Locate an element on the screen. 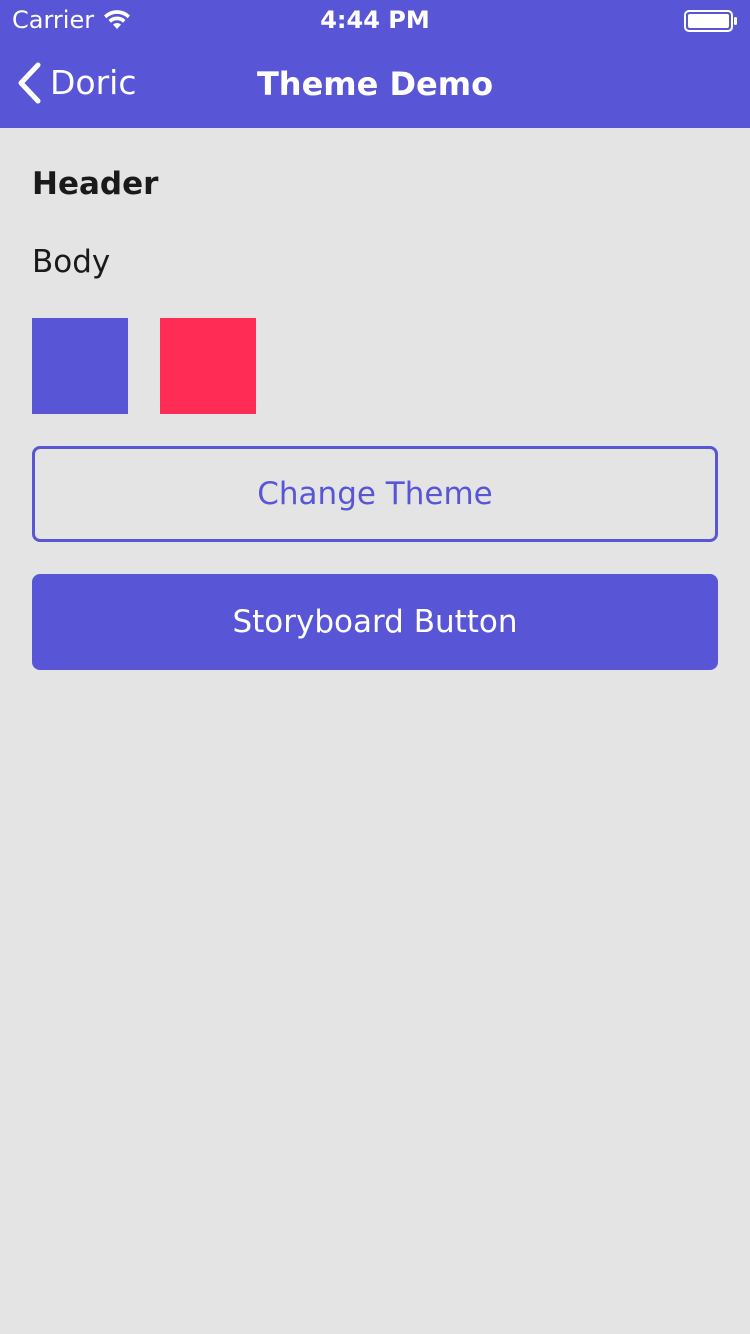 This screenshot has height=1334, width=750. change-theme-button: Change Theme is located at coordinates (375, 494).